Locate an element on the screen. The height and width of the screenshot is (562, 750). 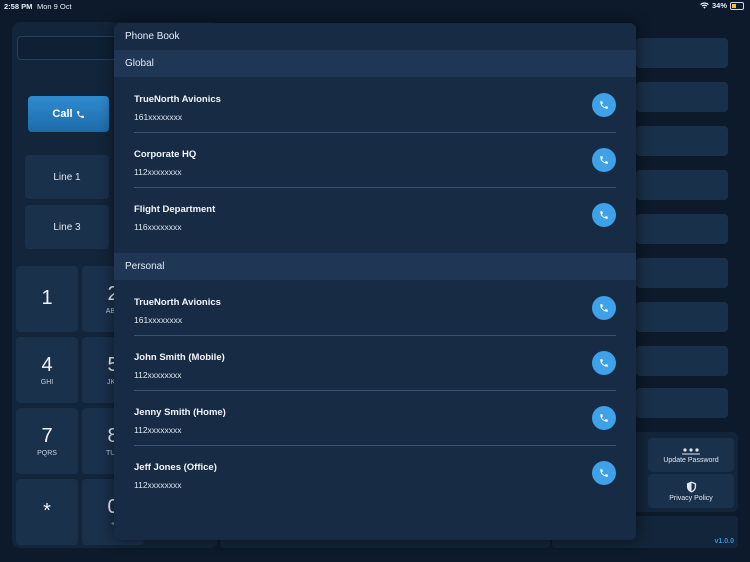
contact-row: Jeff Jones (Office) 112xxxxxxxx is located at coordinates (375, 473).